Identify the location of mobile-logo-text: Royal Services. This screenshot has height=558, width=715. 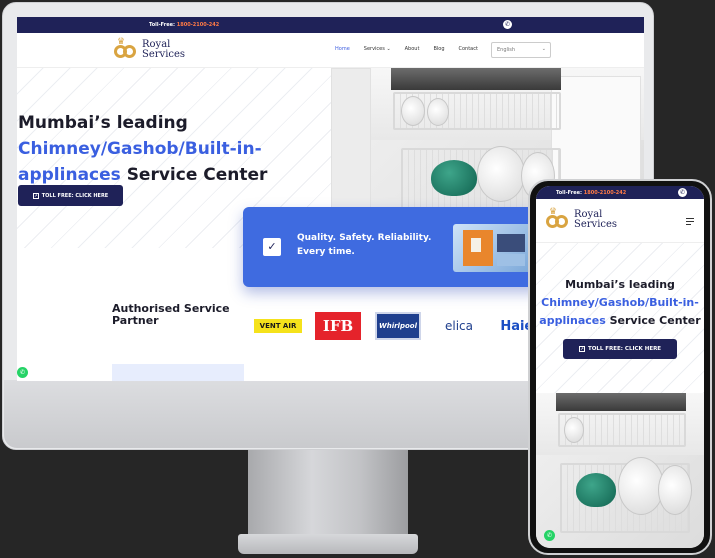
(595, 220).